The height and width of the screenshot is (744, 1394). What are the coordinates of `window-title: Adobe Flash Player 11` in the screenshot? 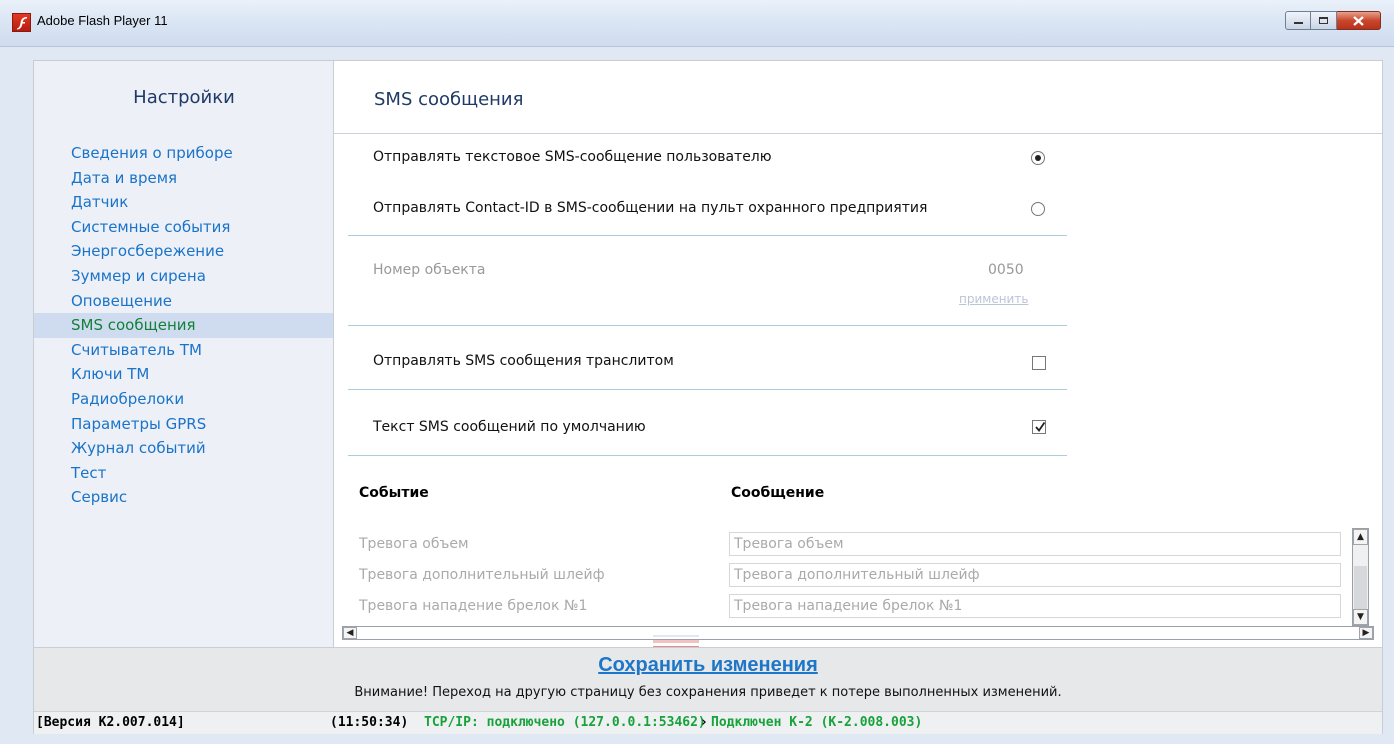 It's located at (102, 20).